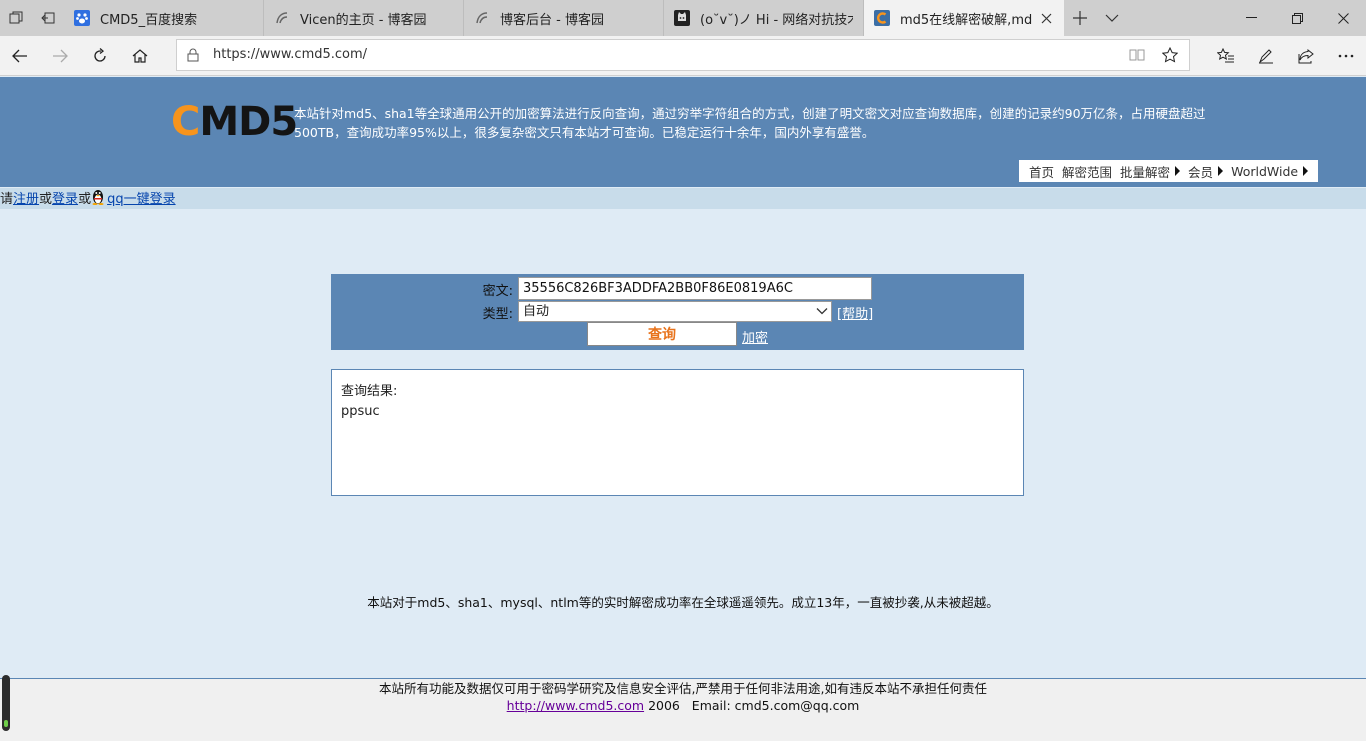  What do you see at coordinates (82, 18) in the screenshot?
I see `baidu-paw-icon` at bounding box center [82, 18].